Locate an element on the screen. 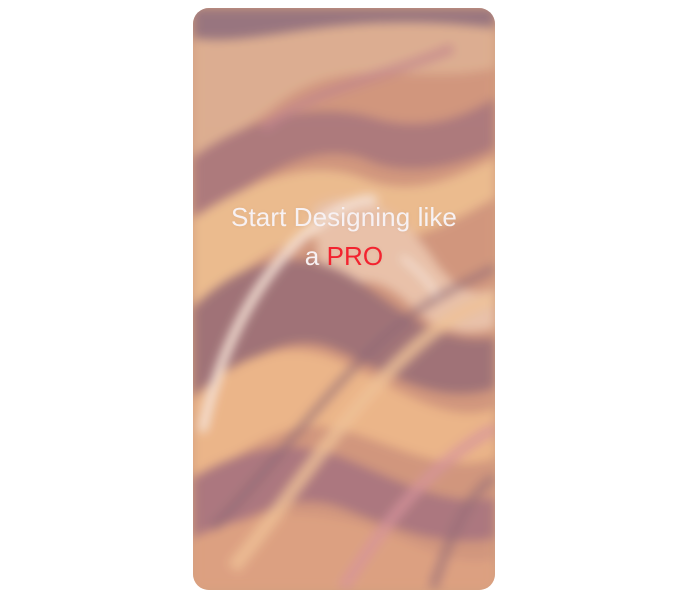 Image resolution: width=686 pixels, height=599 pixels. headline-line-1: Start Designing like is located at coordinates (344, 217).